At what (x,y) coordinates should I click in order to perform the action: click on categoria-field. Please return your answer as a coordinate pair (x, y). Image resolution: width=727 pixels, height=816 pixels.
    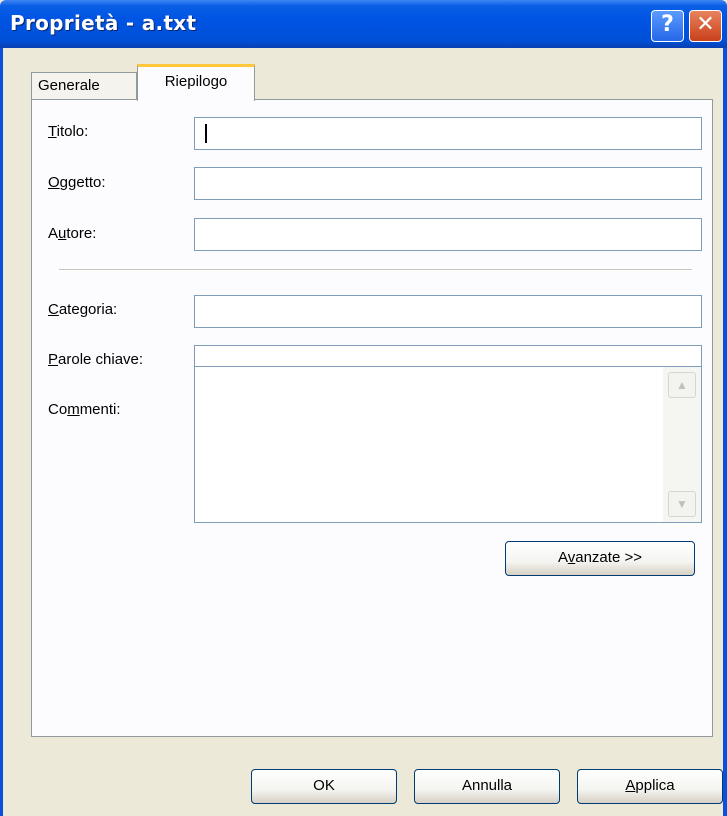
    Looking at the image, I should click on (448, 311).